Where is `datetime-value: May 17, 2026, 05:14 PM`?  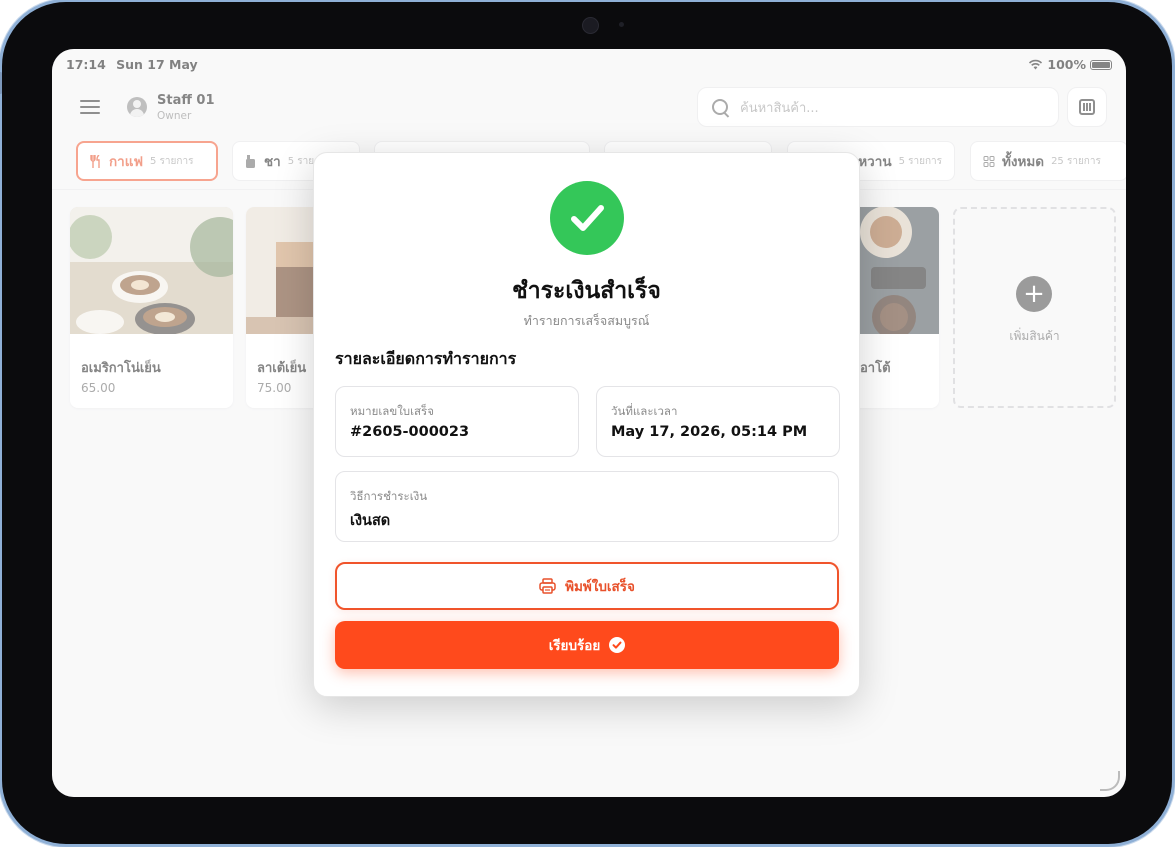 datetime-value: May 17, 2026, 05:14 PM is located at coordinates (709, 432).